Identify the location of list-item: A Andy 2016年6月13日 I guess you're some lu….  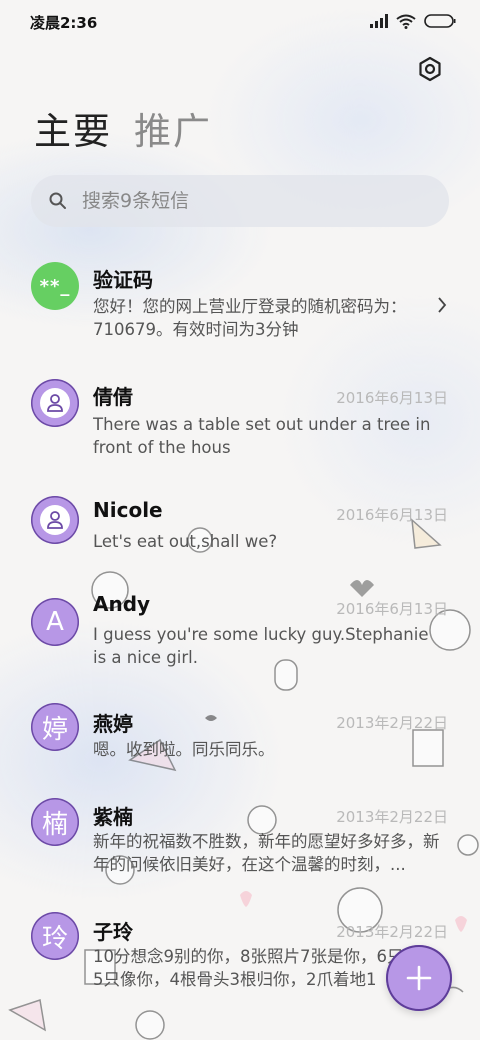
(240, 641).